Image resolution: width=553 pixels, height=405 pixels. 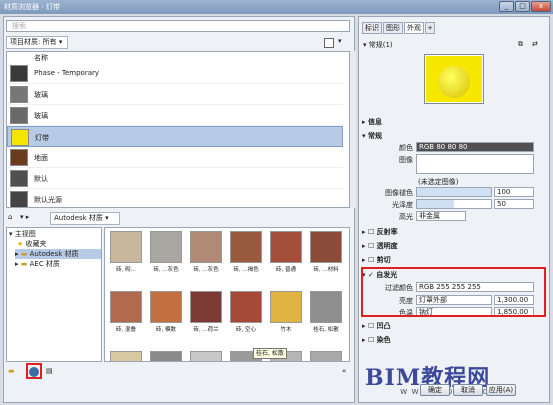 What do you see at coordinates (453, 326) in the screenshot?
I see `section-bump: ▸ ☐ 凹凸` at bounding box center [453, 326].